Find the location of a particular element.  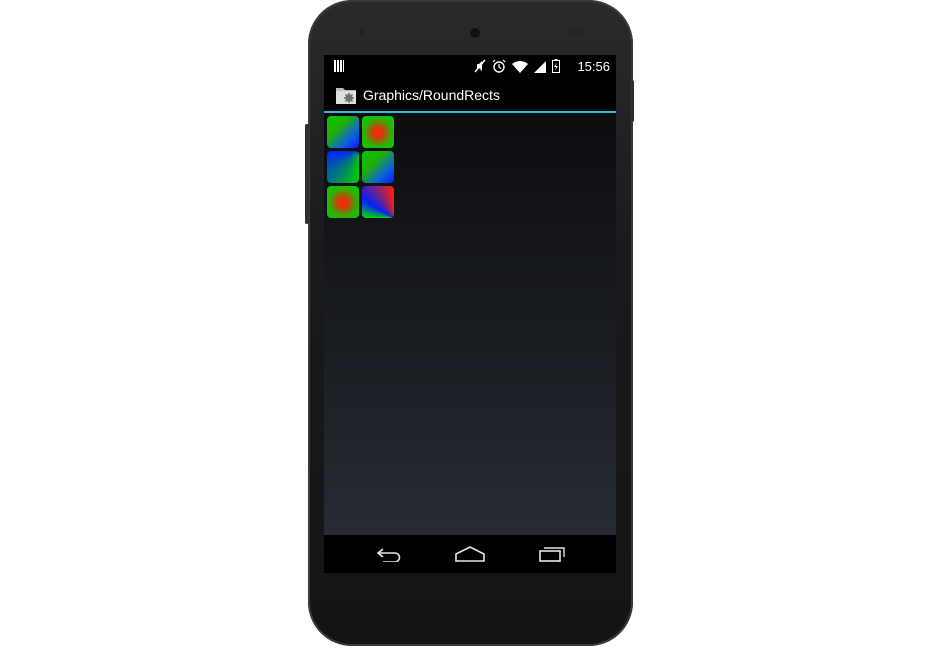

recent-apps-icon is located at coordinates (552, 554).